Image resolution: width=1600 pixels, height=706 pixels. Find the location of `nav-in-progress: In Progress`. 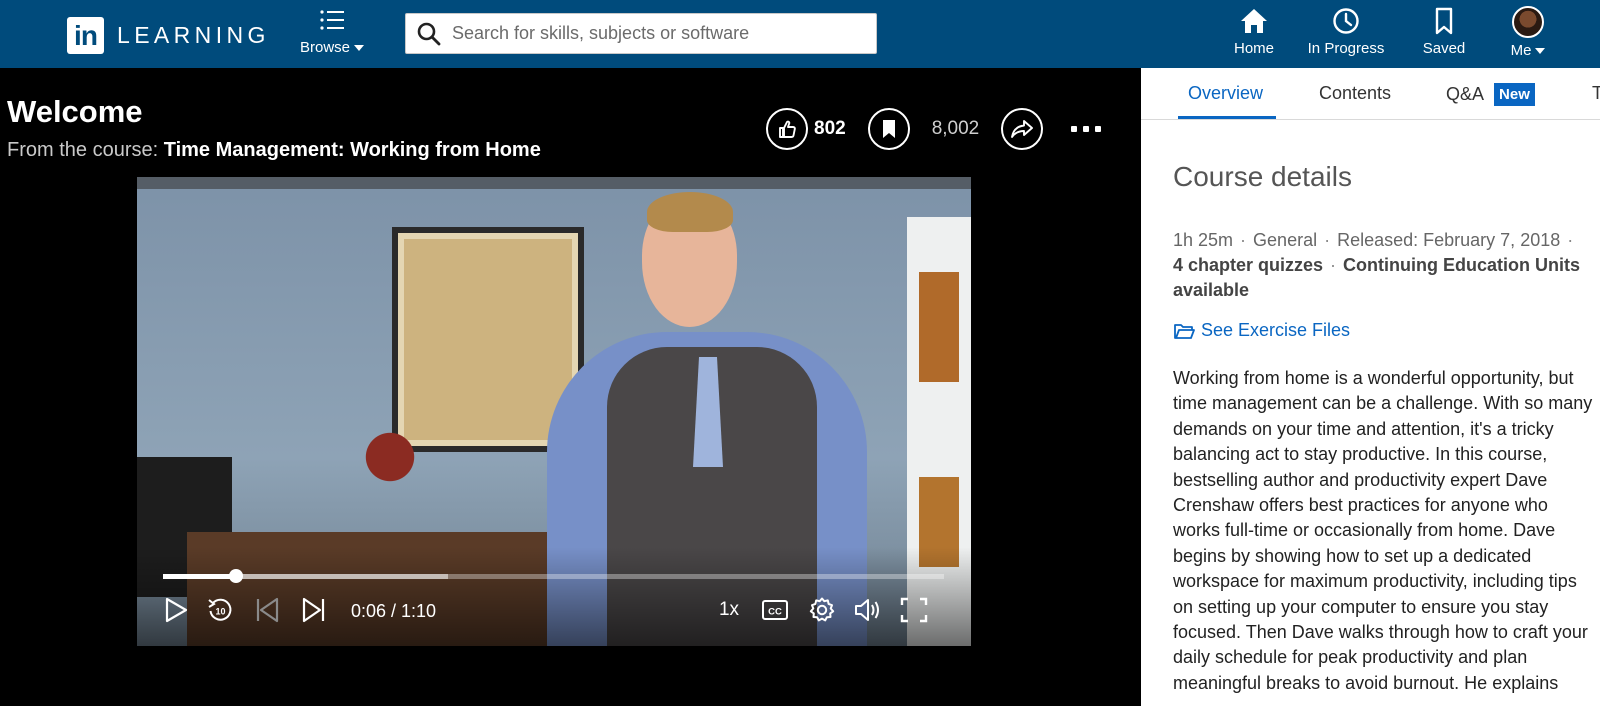

nav-in-progress: In Progress is located at coordinates (1346, 31).